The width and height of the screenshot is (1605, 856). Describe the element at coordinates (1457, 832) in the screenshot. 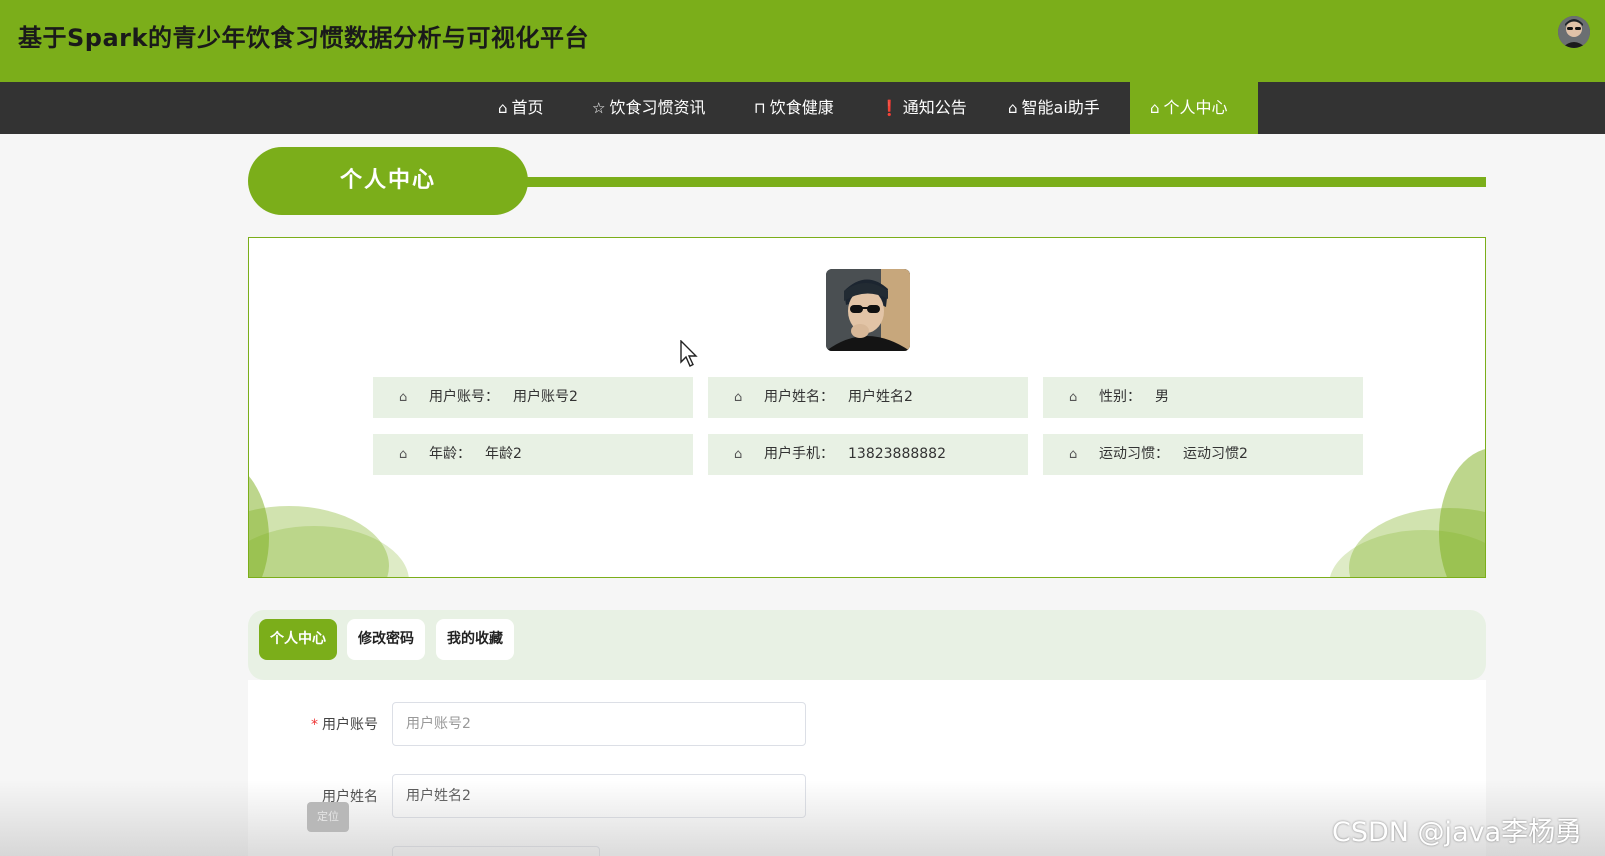

I see `watermark: CSDN @java李杨勇` at that location.